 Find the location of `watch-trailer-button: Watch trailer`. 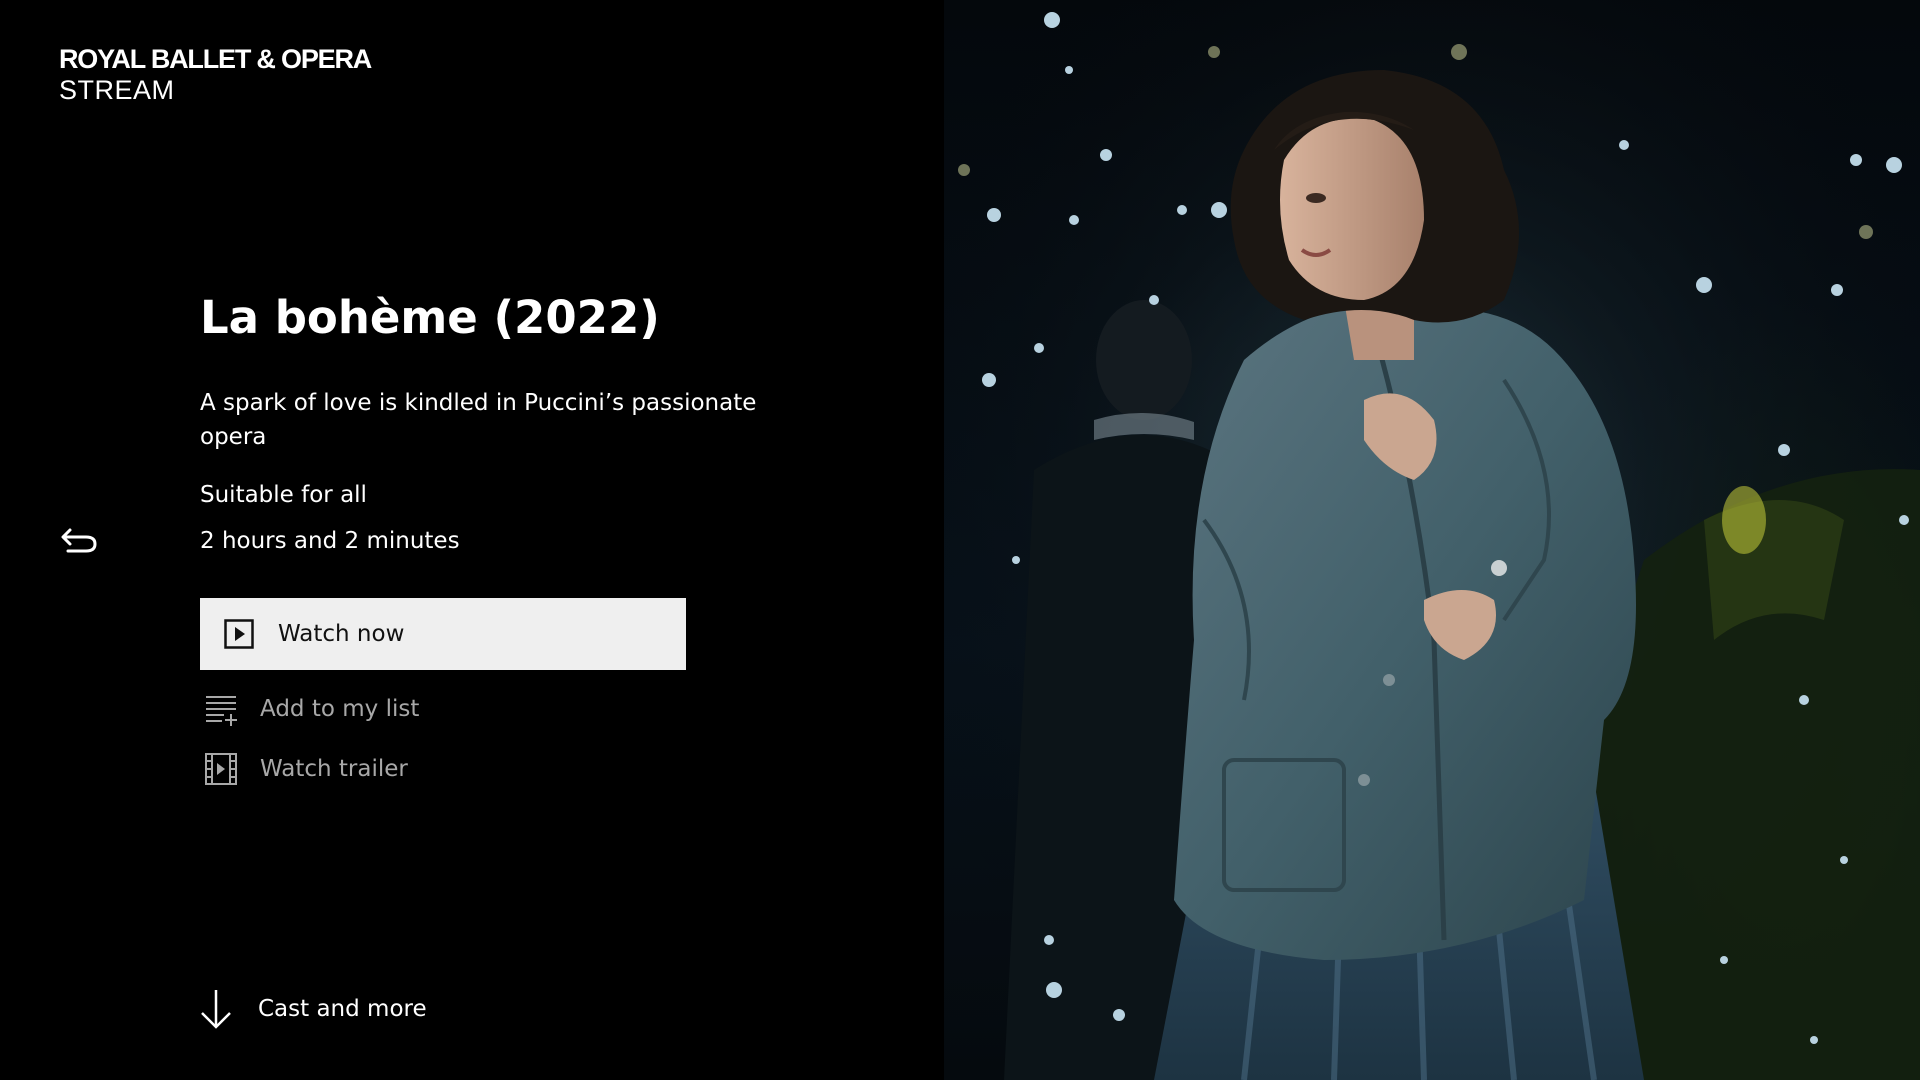

watch-trailer-button: Watch trailer is located at coordinates (304, 769).